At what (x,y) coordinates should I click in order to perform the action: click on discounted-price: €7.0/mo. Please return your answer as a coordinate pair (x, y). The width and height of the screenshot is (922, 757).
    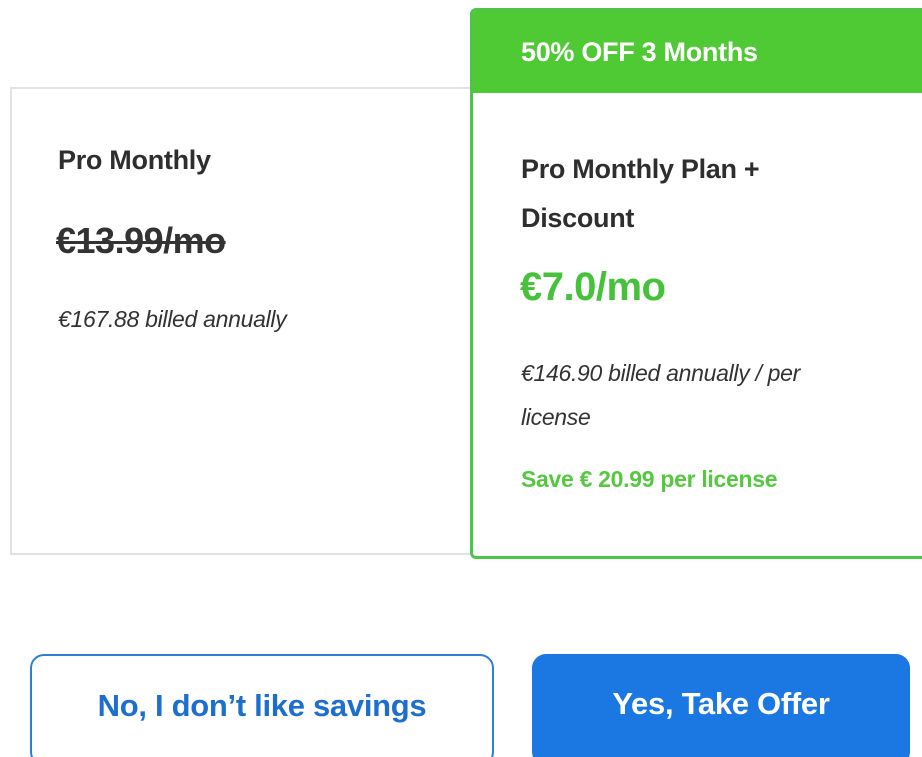
    Looking at the image, I should click on (593, 287).